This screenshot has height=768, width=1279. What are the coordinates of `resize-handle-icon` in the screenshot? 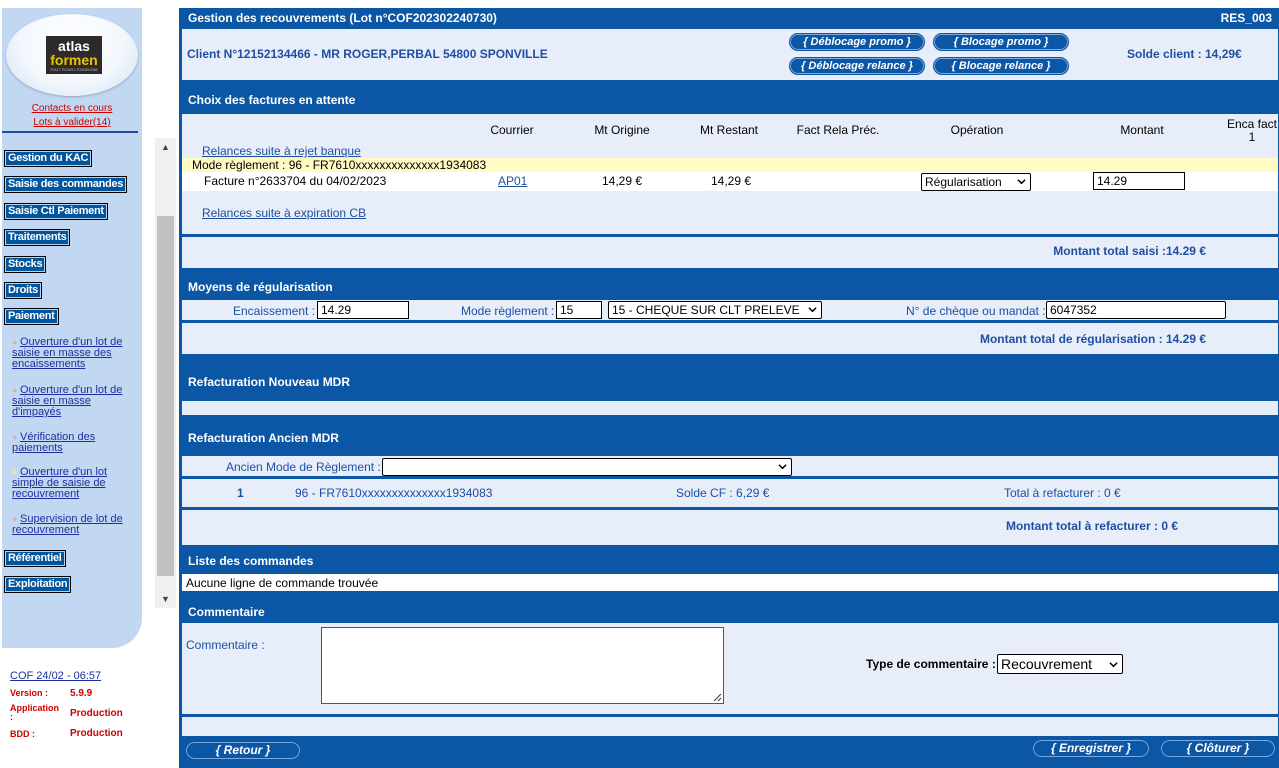 It's located at (717, 697).